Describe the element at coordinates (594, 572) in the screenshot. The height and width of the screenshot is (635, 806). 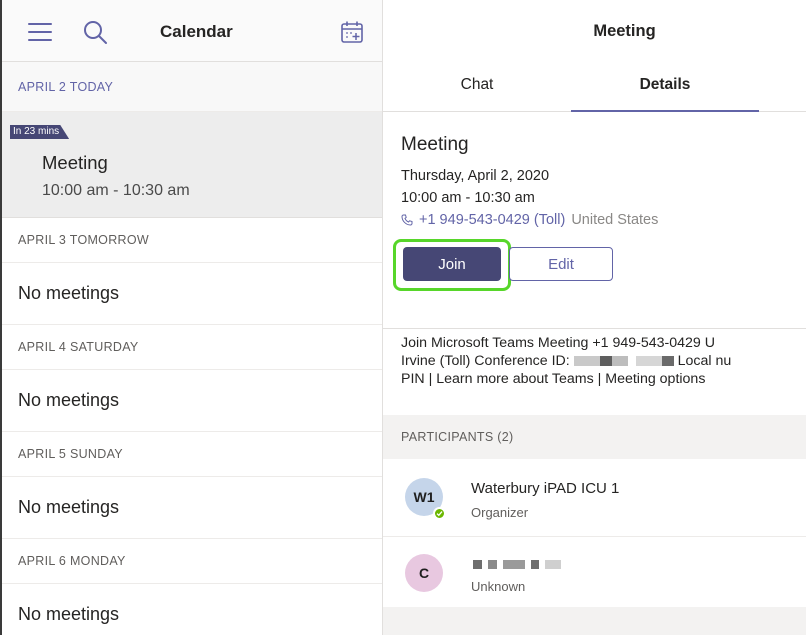
I see `participant-row: C Unknown` at that location.